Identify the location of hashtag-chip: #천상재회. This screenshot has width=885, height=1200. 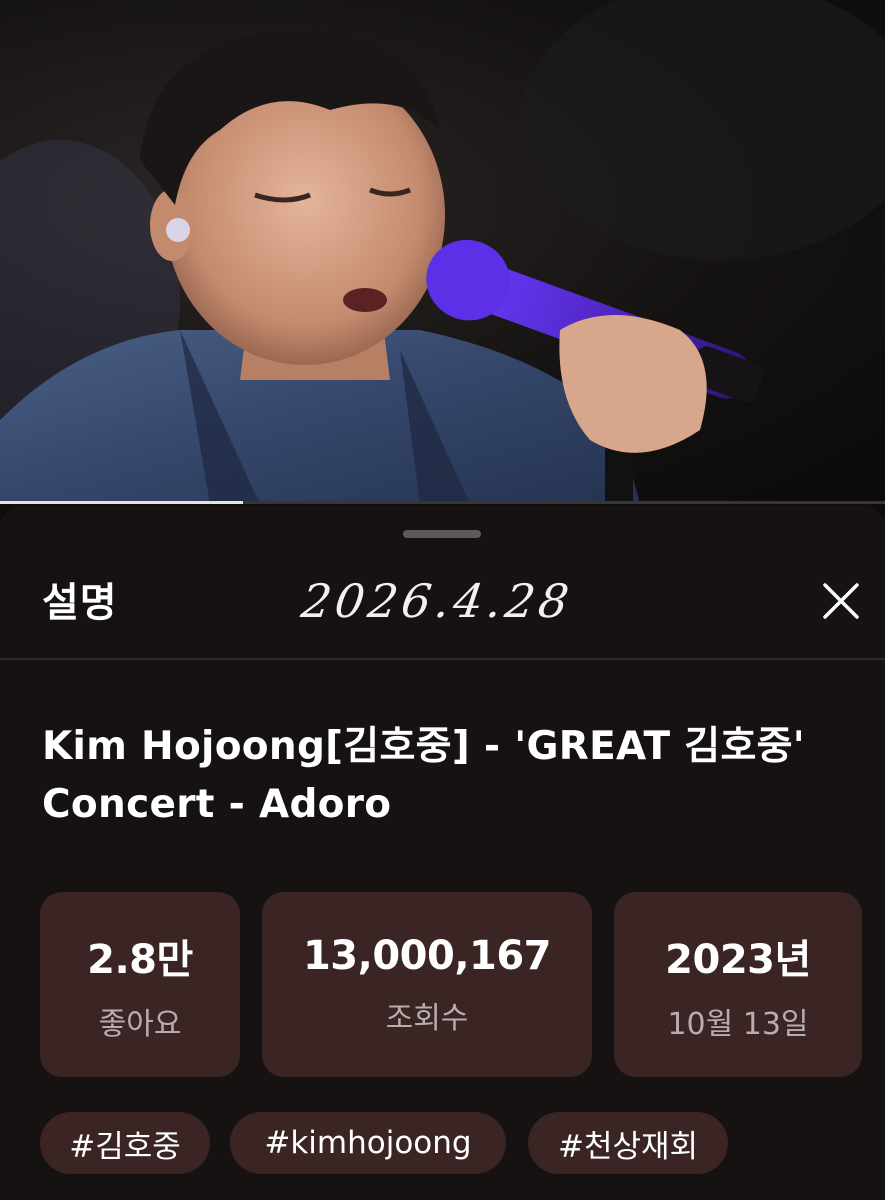
(628, 1143).